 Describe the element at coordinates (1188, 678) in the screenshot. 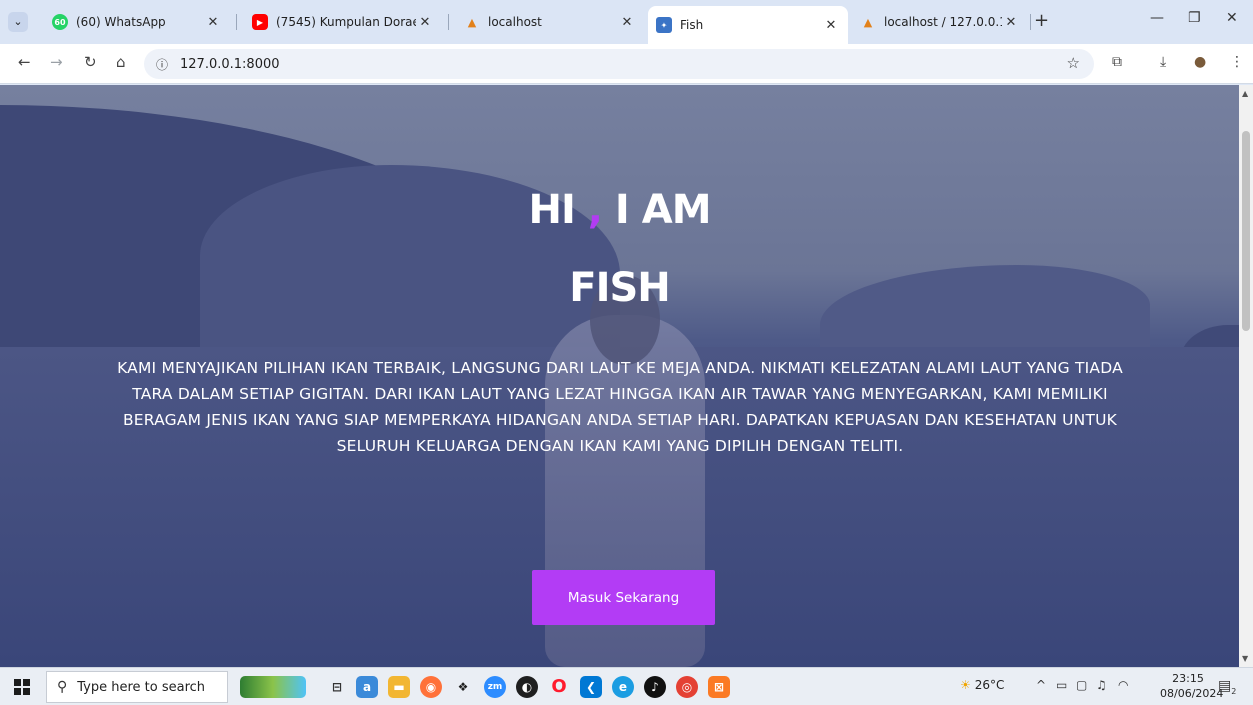

I see `clock-time: 23:15` at that location.